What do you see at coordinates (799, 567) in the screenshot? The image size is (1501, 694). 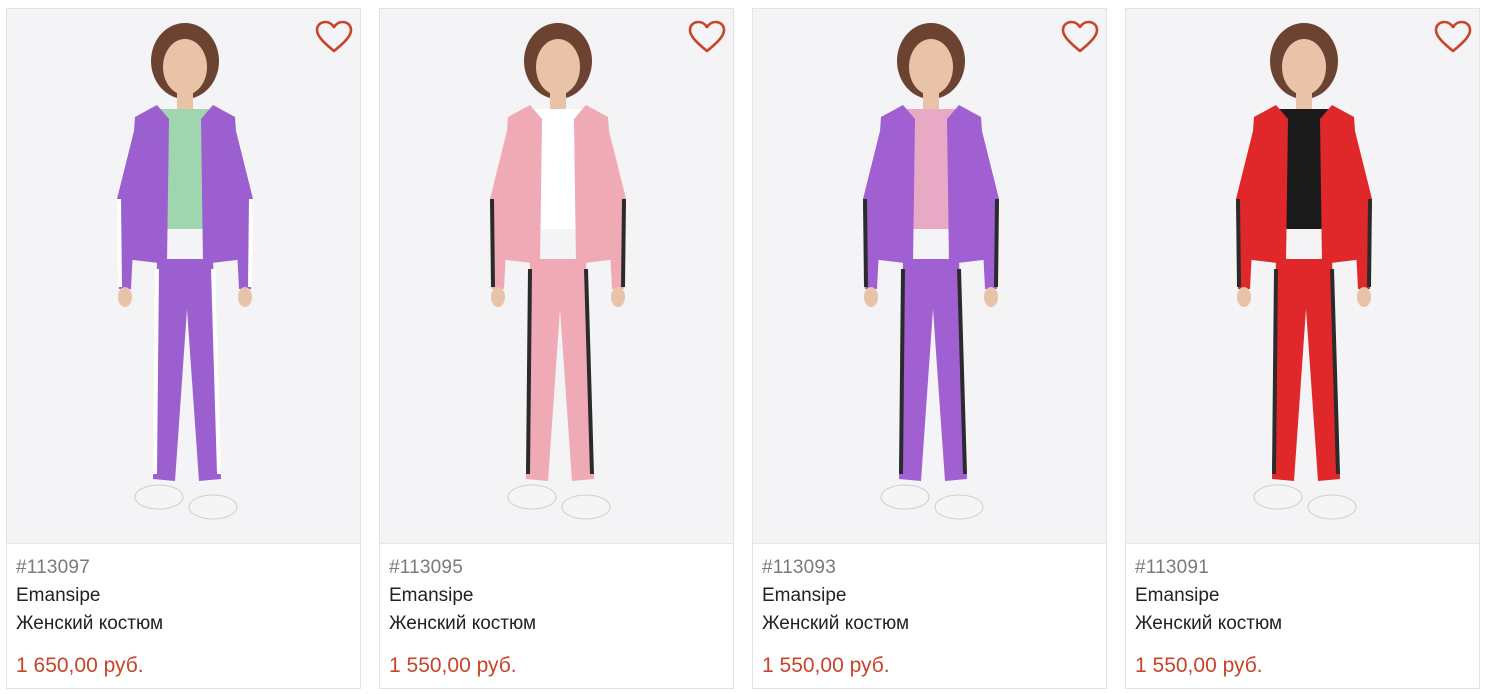 I see `product-sku: #113093` at bounding box center [799, 567].